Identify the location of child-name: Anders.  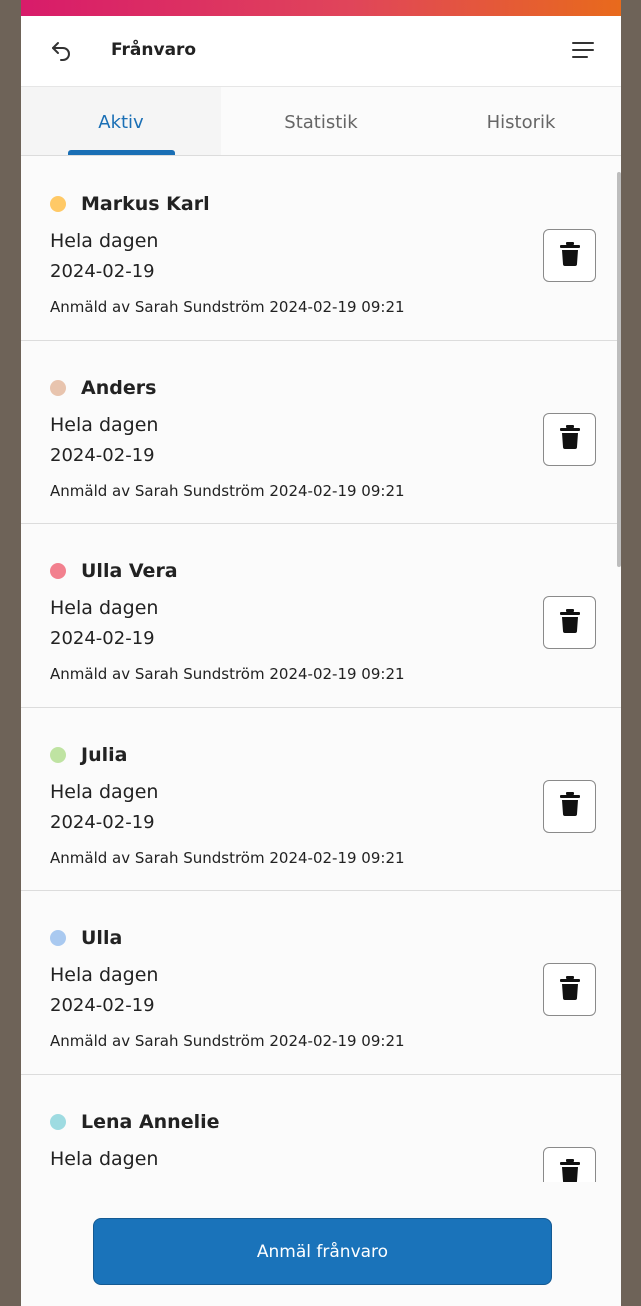
(119, 387).